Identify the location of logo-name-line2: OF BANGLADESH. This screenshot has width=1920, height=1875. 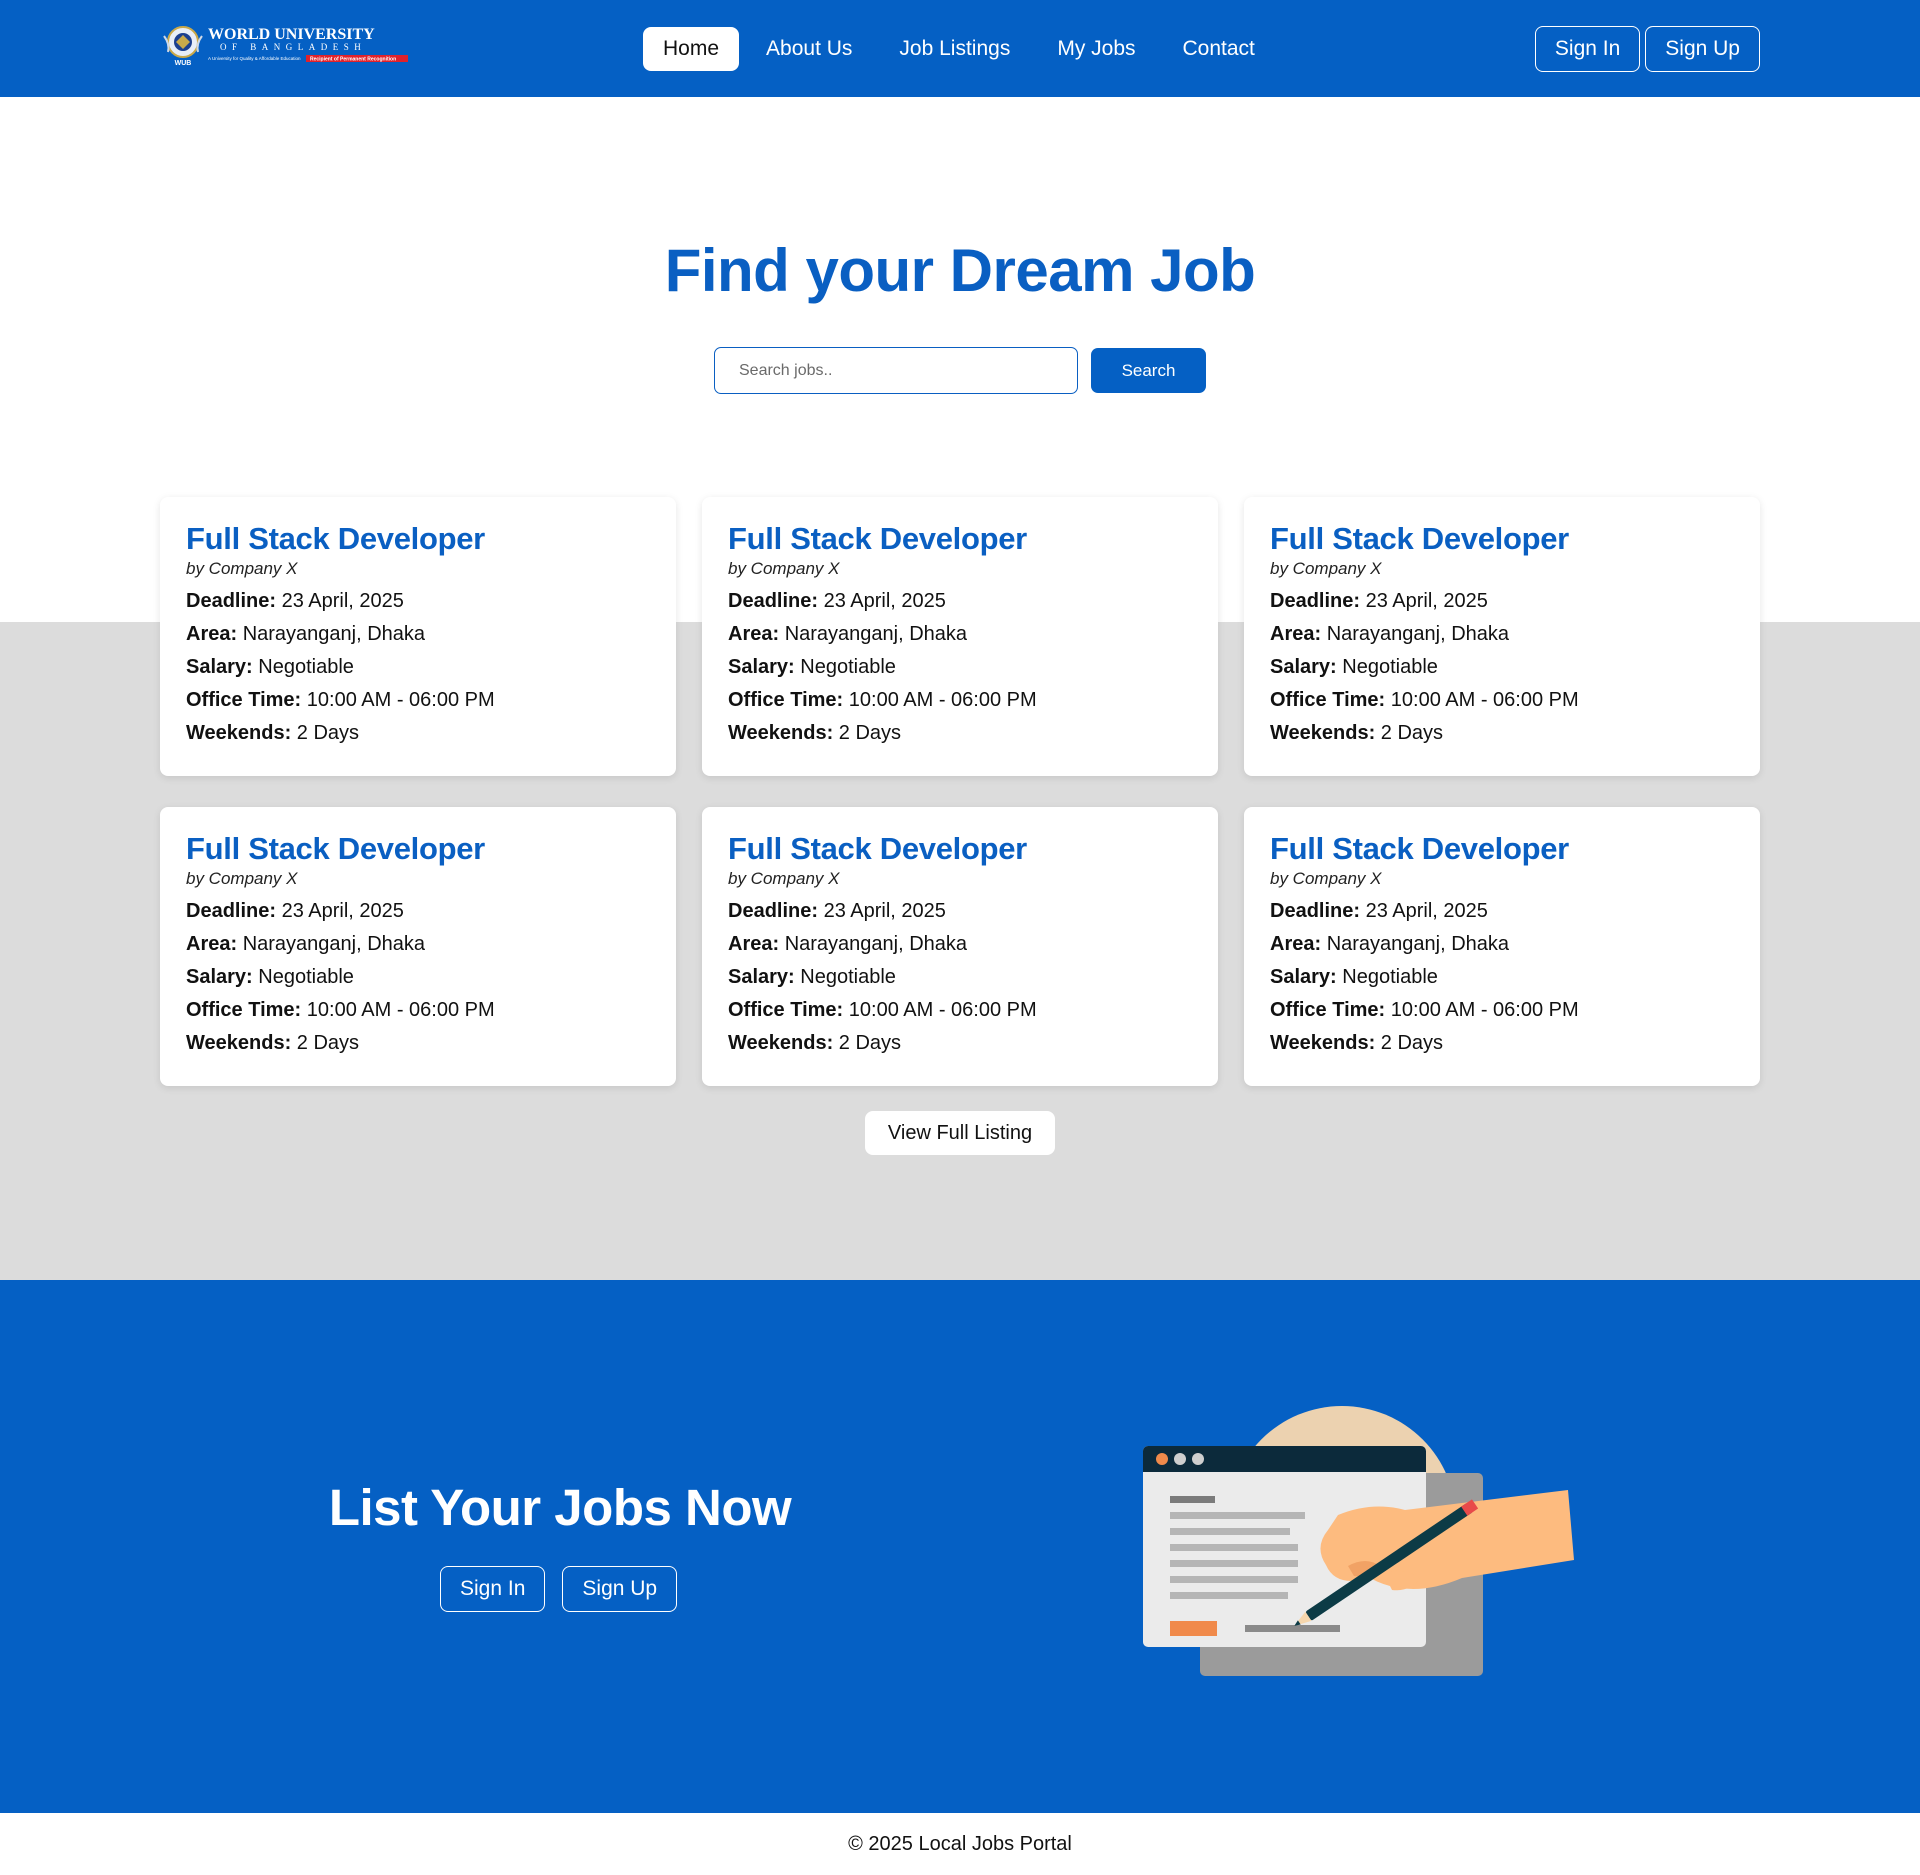
(293, 47).